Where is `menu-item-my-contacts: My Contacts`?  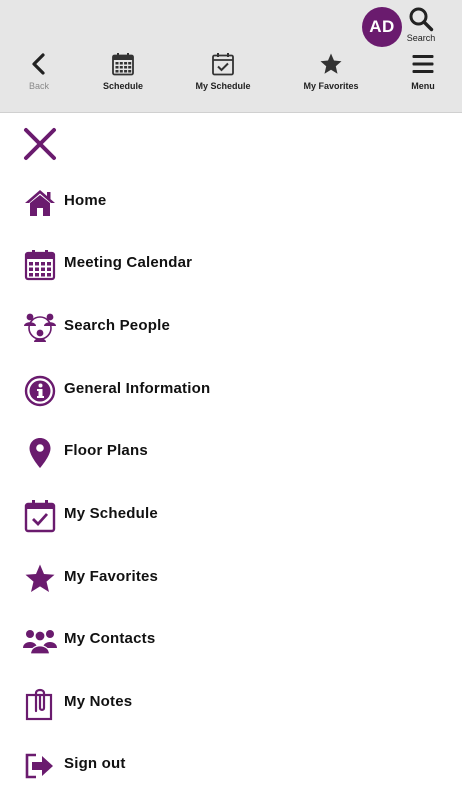 menu-item-my-contacts: My Contacts is located at coordinates (231, 639).